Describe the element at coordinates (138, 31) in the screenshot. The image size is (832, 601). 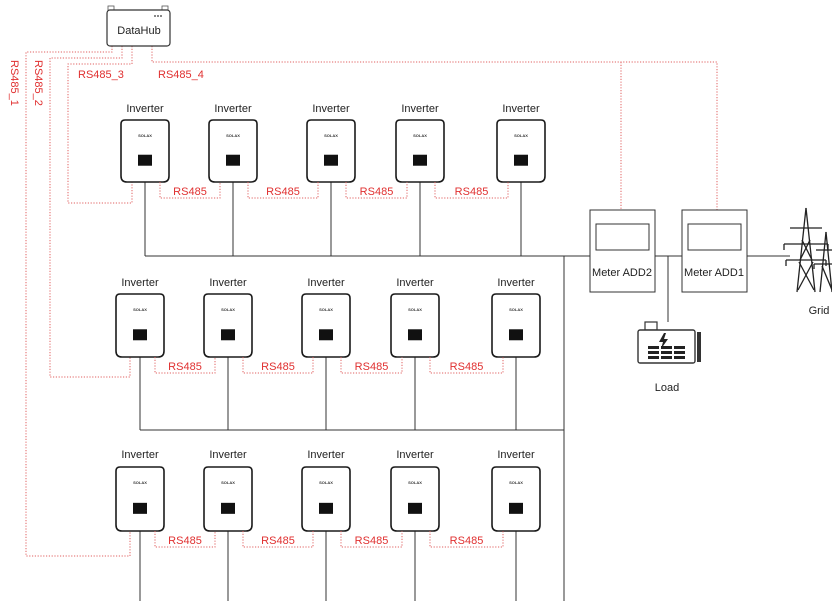
I see `datahub-label: DataHub` at that location.